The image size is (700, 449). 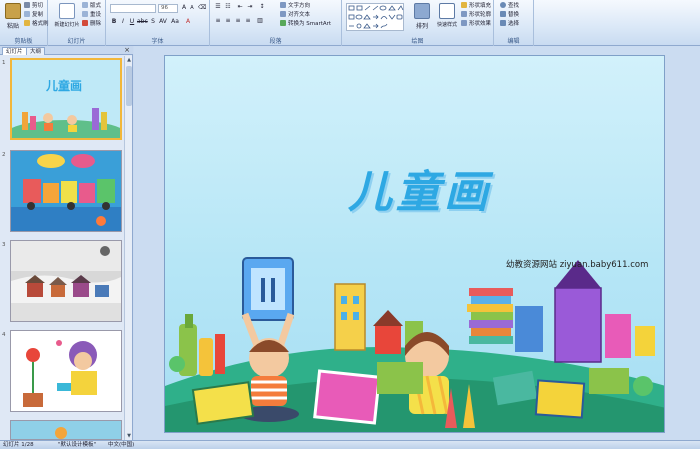 What do you see at coordinates (188, 22) in the screenshot?
I see `font-color-button: A` at bounding box center [188, 22].